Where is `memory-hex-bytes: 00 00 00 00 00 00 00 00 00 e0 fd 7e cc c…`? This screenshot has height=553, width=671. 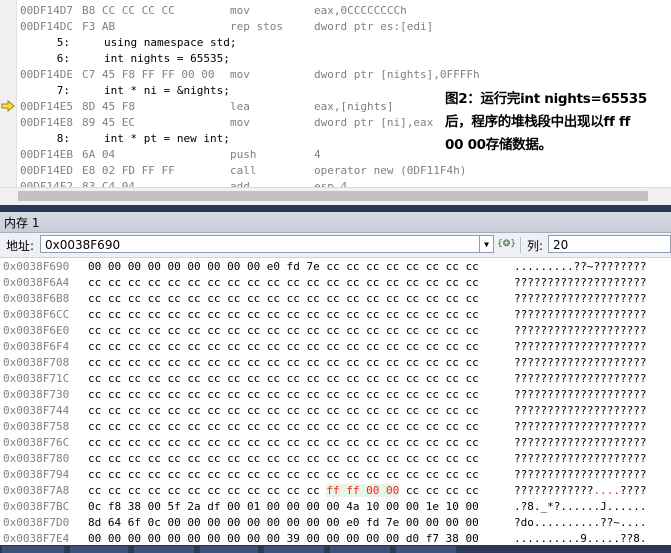
memory-hex-bytes: 00 00 00 00 00 00 00 00 00 e0 fd 7e cc c… is located at coordinates (283, 266).